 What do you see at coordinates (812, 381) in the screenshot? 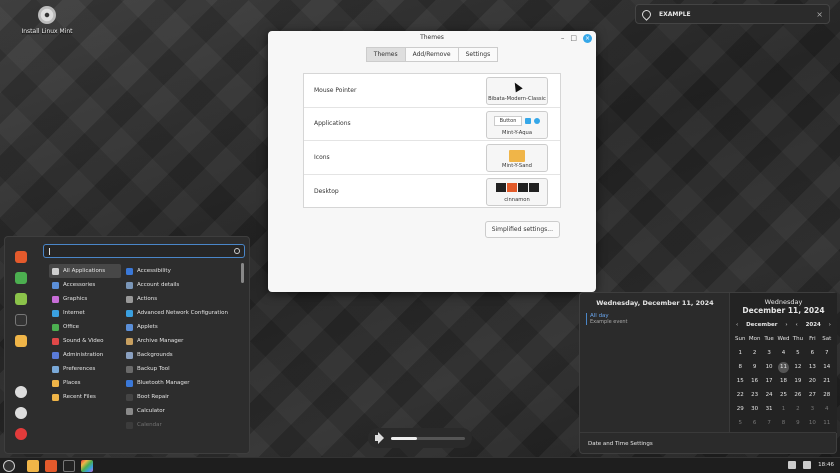
I see `calendar-day: 20` at bounding box center [812, 381].